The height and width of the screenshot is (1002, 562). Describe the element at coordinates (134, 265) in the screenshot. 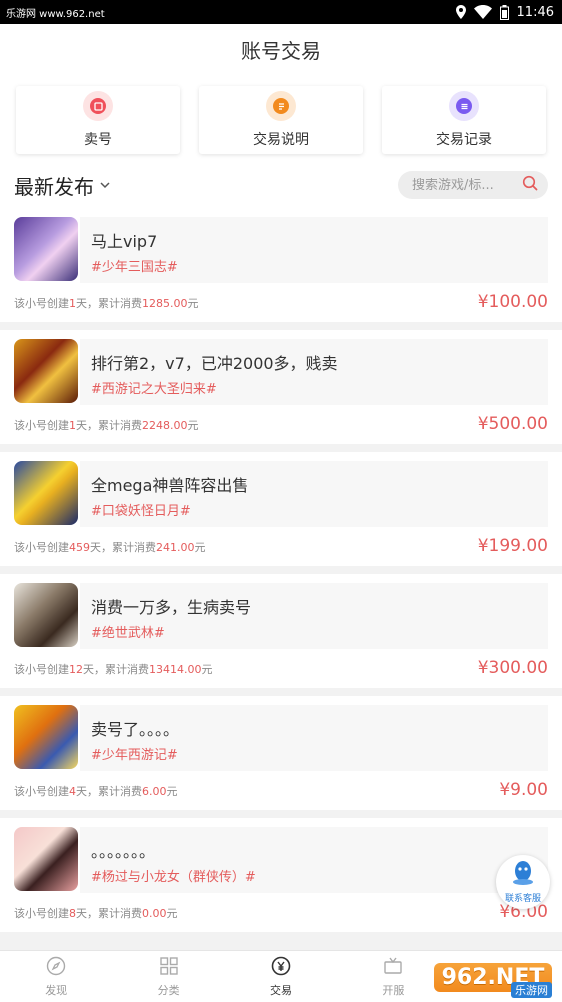

I see `game-tag: #少年三国志#` at that location.